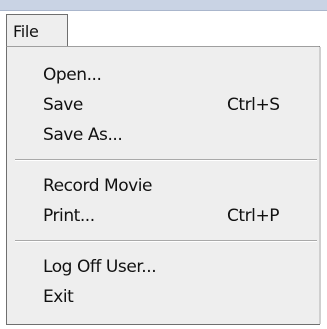  Describe the element at coordinates (320, 185) in the screenshot. I see `menu-shadow` at that location.